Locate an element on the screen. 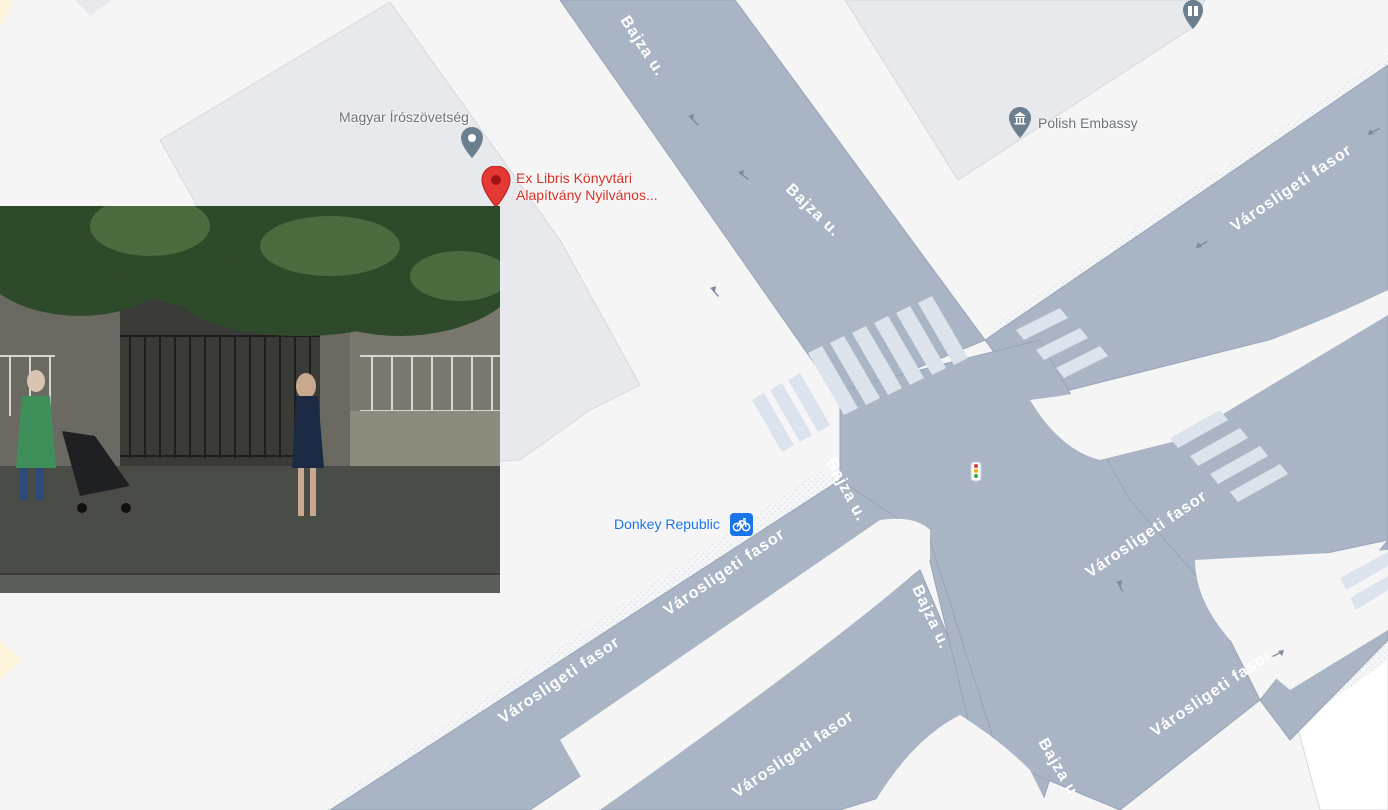 This screenshot has height=810, width=1388. place-pin-icon is located at coordinates (472, 145).